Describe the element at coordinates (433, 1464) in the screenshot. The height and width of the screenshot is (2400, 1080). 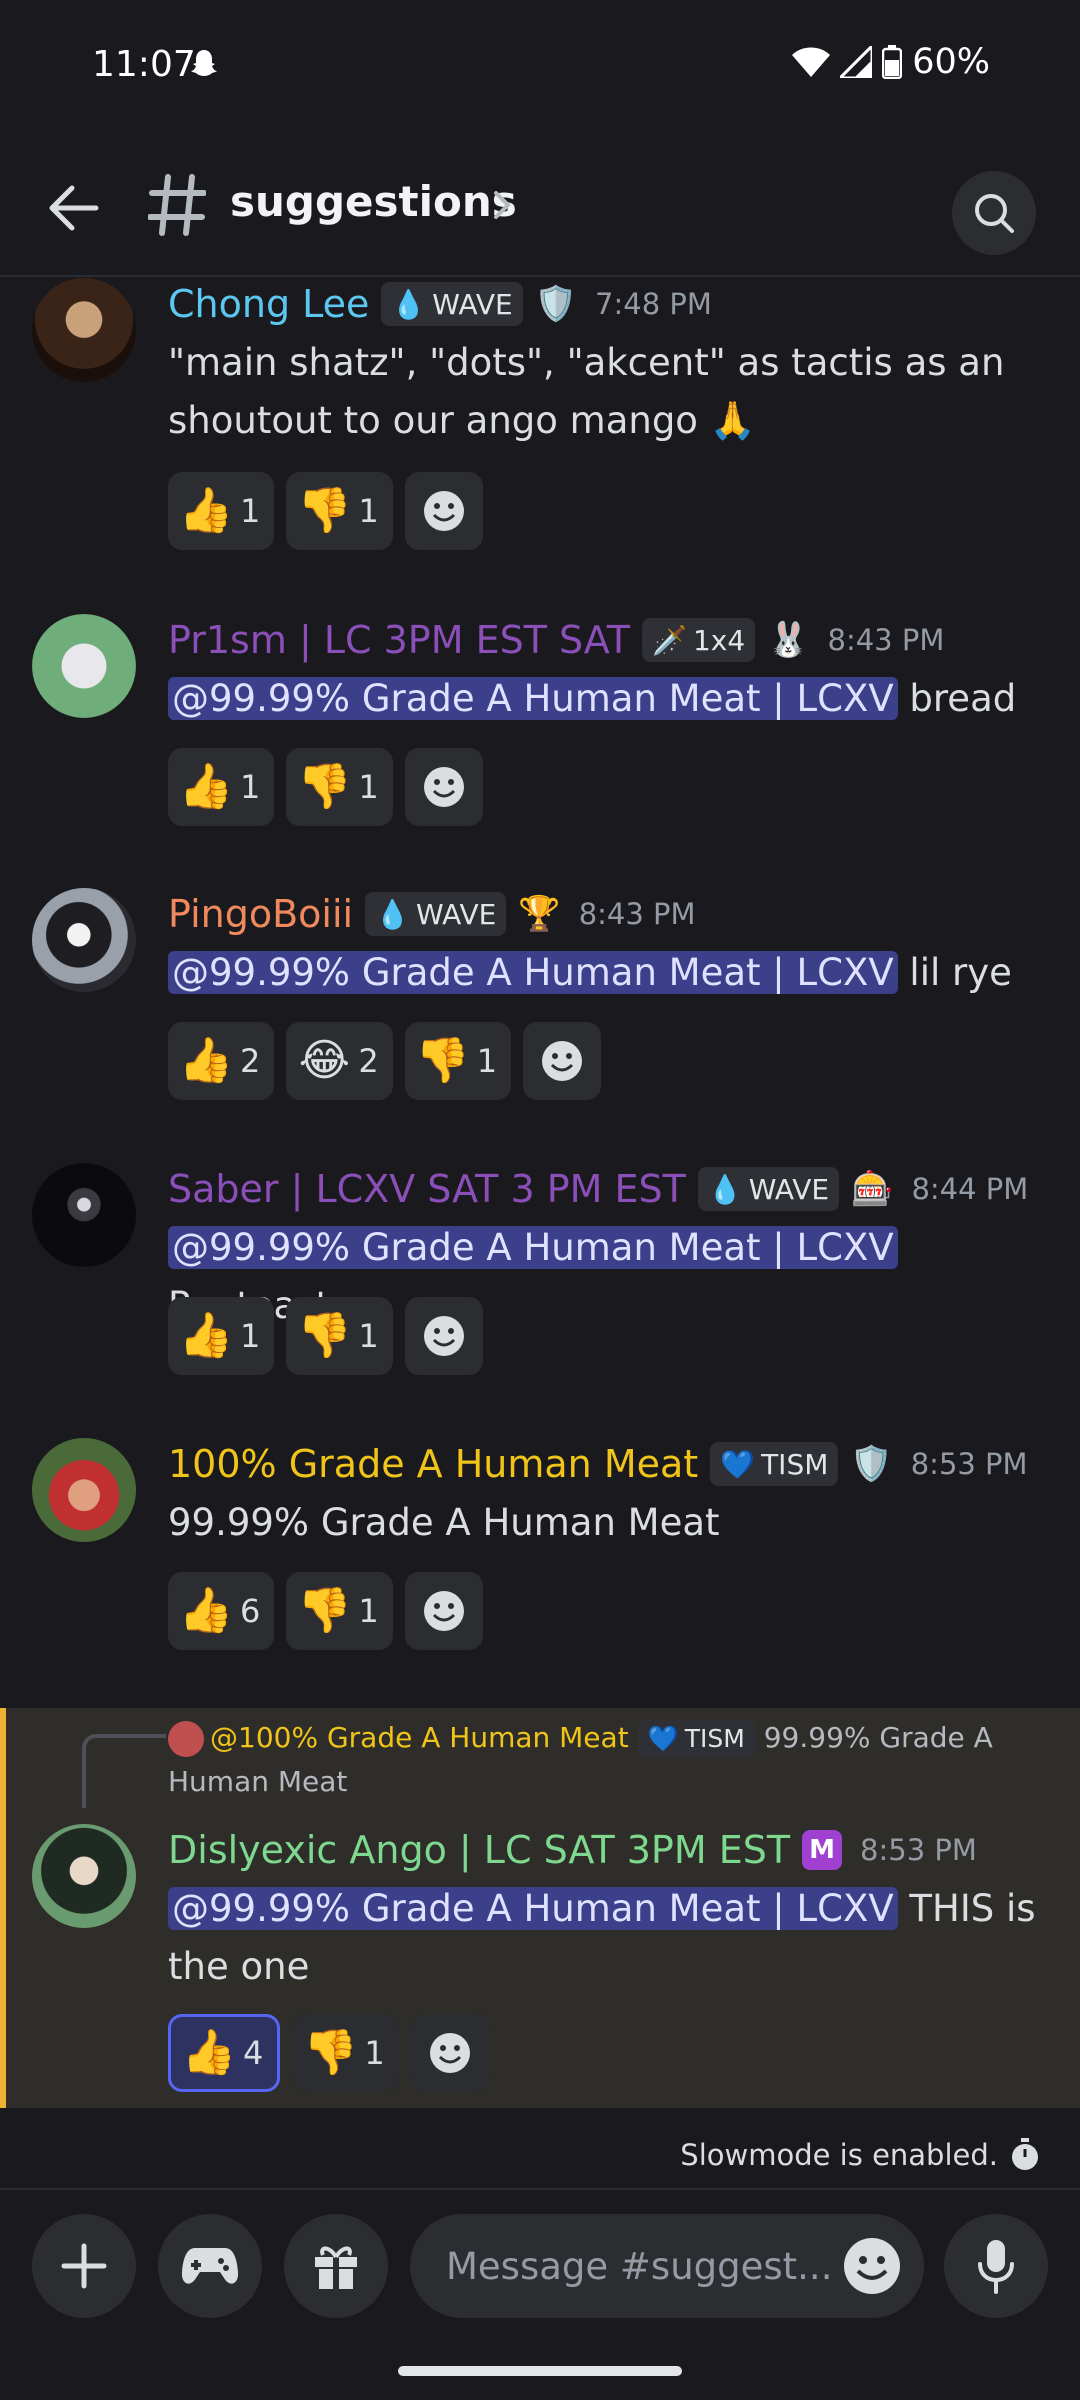
I see `username: 100% Grade A Human Meat` at that location.